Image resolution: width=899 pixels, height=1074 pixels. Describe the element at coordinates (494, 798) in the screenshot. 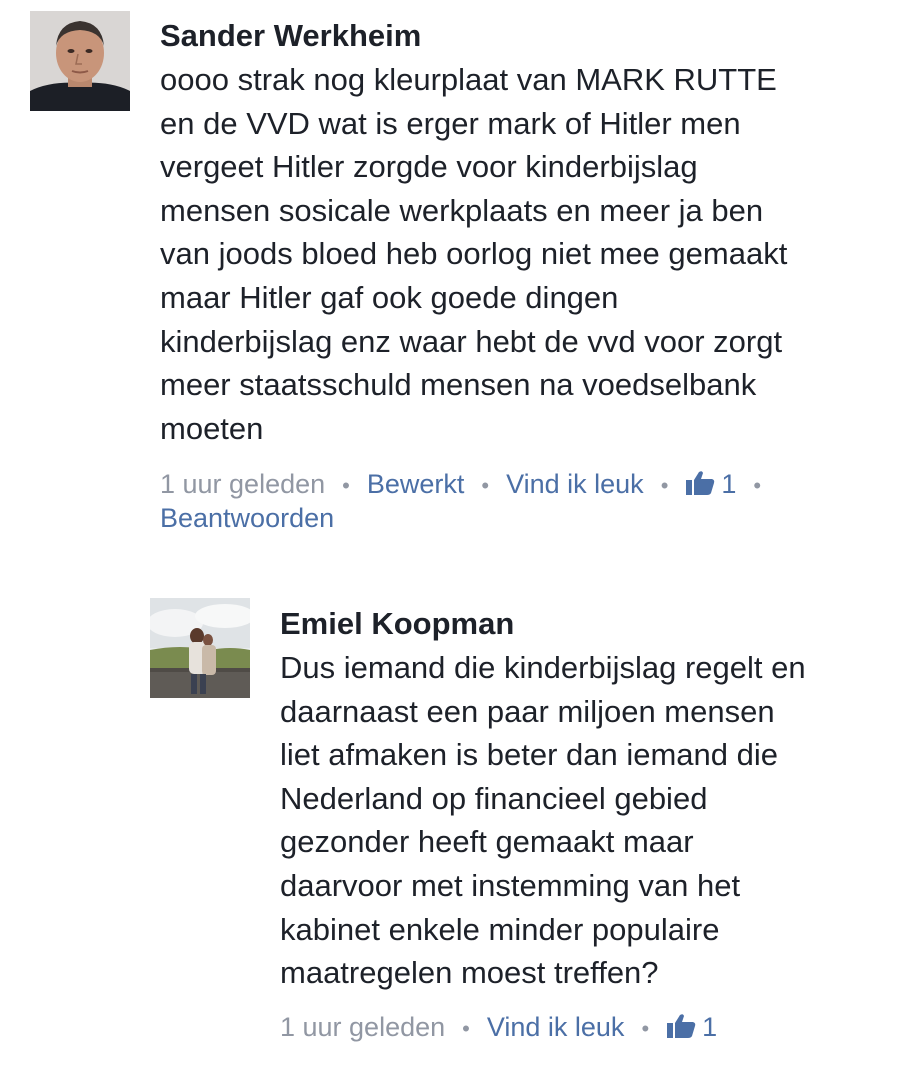

I see `comment-text-line: Nederland op financieel gebied` at that location.